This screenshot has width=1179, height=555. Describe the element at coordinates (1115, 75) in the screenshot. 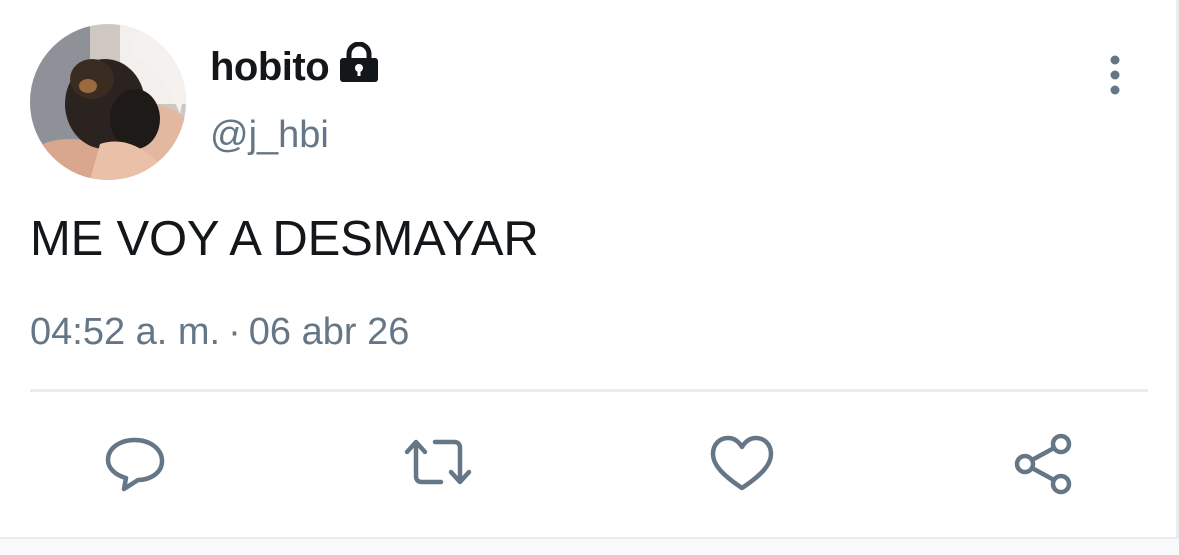

I see `more-vertical-icon` at that location.